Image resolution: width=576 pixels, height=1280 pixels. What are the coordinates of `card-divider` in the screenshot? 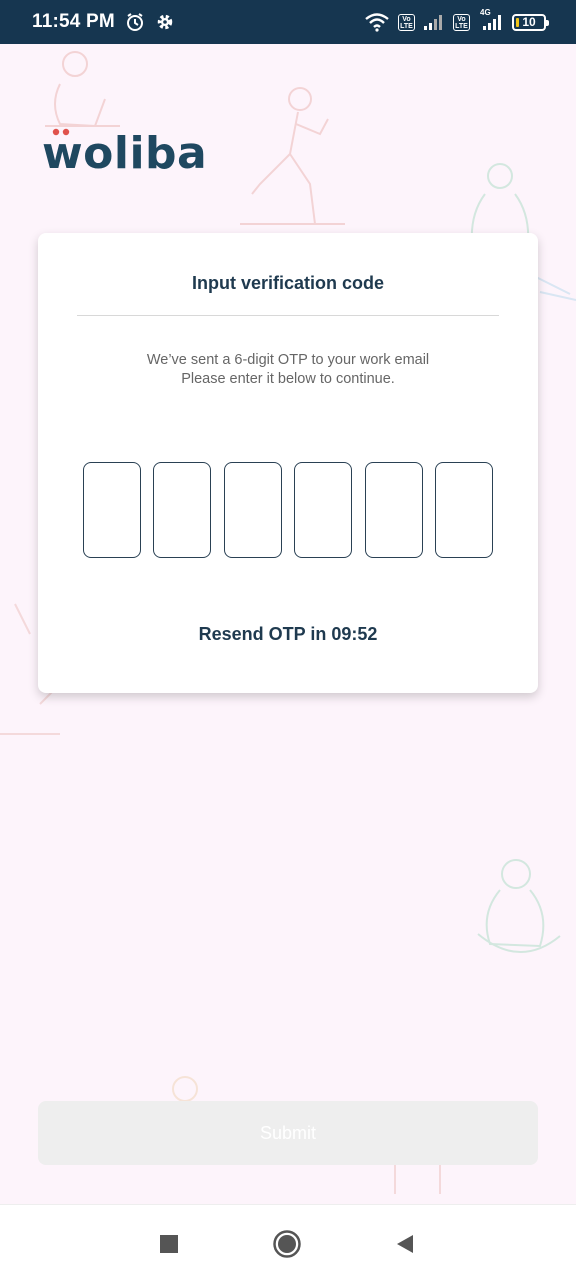 It's located at (288, 315).